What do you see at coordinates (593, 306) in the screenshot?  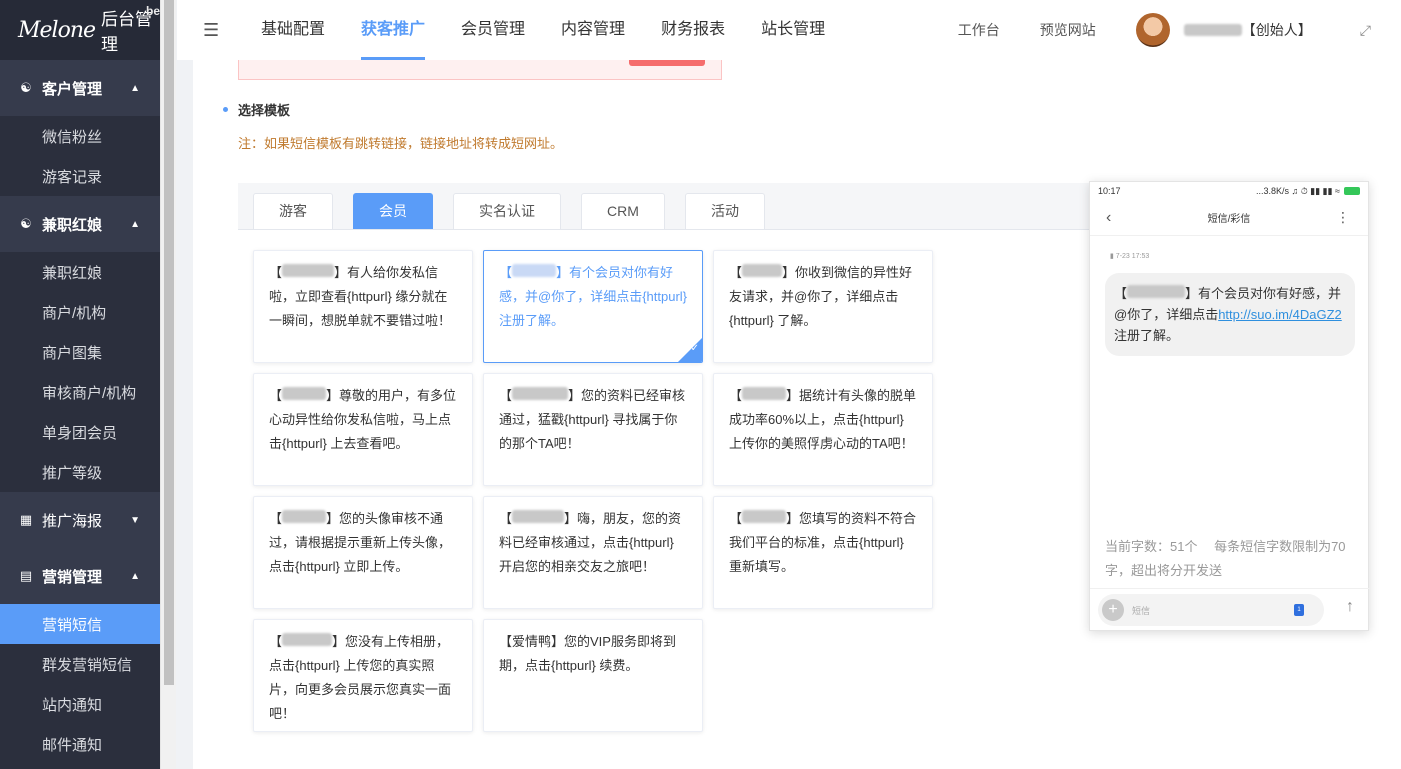 I see `template-card-selected: 【】有个会员对你有好感，并@你了，详细点击{httpurl} 注册了解。 ✓` at bounding box center [593, 306].